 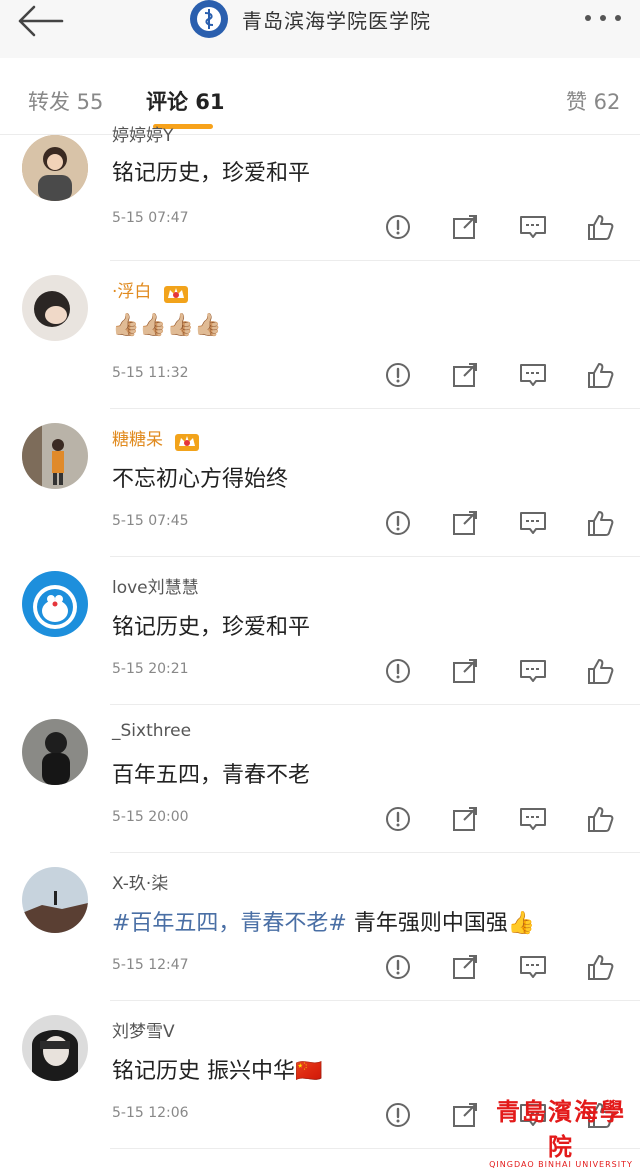 I want to click on watermark: 青島濱海學院 QINGDAO BINHAI UNIVERSITY, so click(x=561, y=1130).